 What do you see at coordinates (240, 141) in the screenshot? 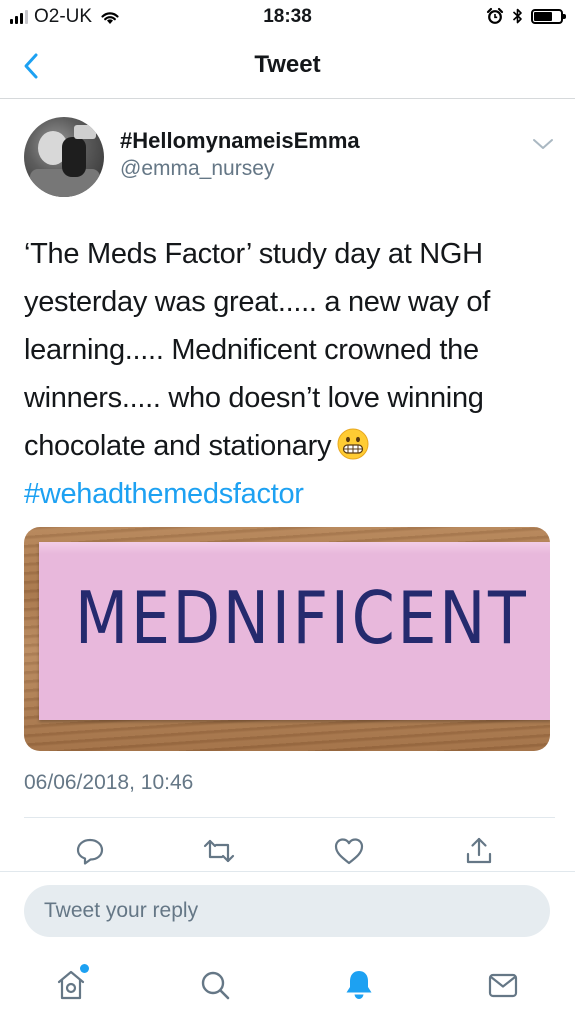
I see `author-display-name: #HellomynameisEmma` at bounding box center [240, 141].